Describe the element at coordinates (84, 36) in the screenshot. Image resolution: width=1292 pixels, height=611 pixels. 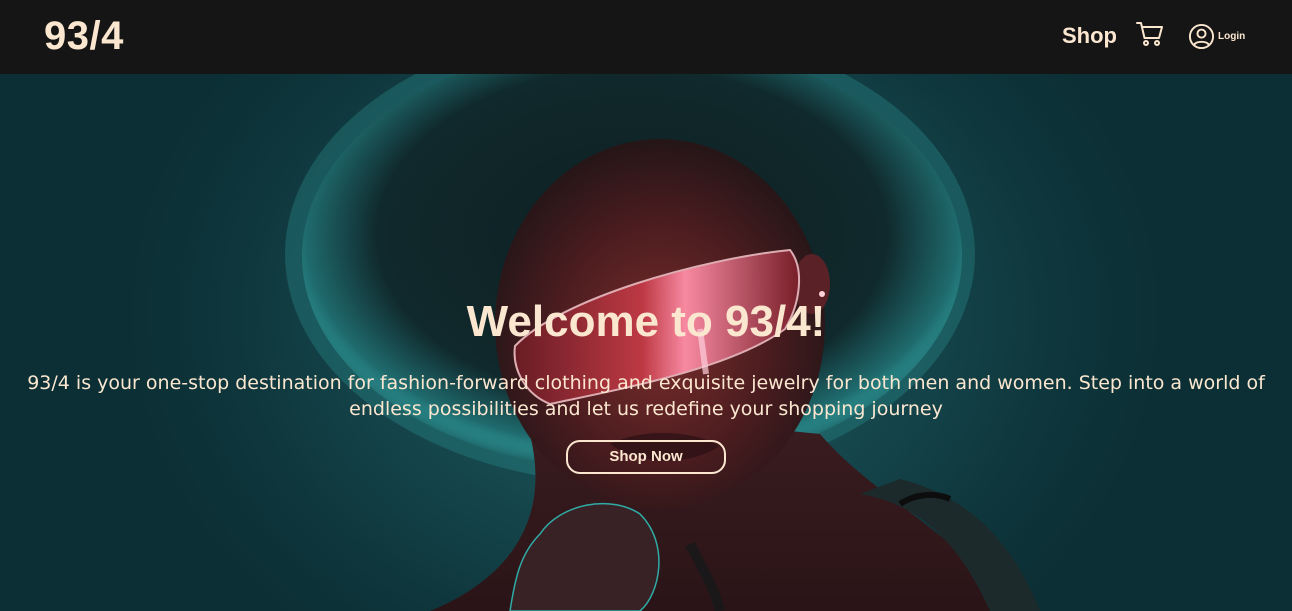
I see `brand-logo: 93/4` at that location.